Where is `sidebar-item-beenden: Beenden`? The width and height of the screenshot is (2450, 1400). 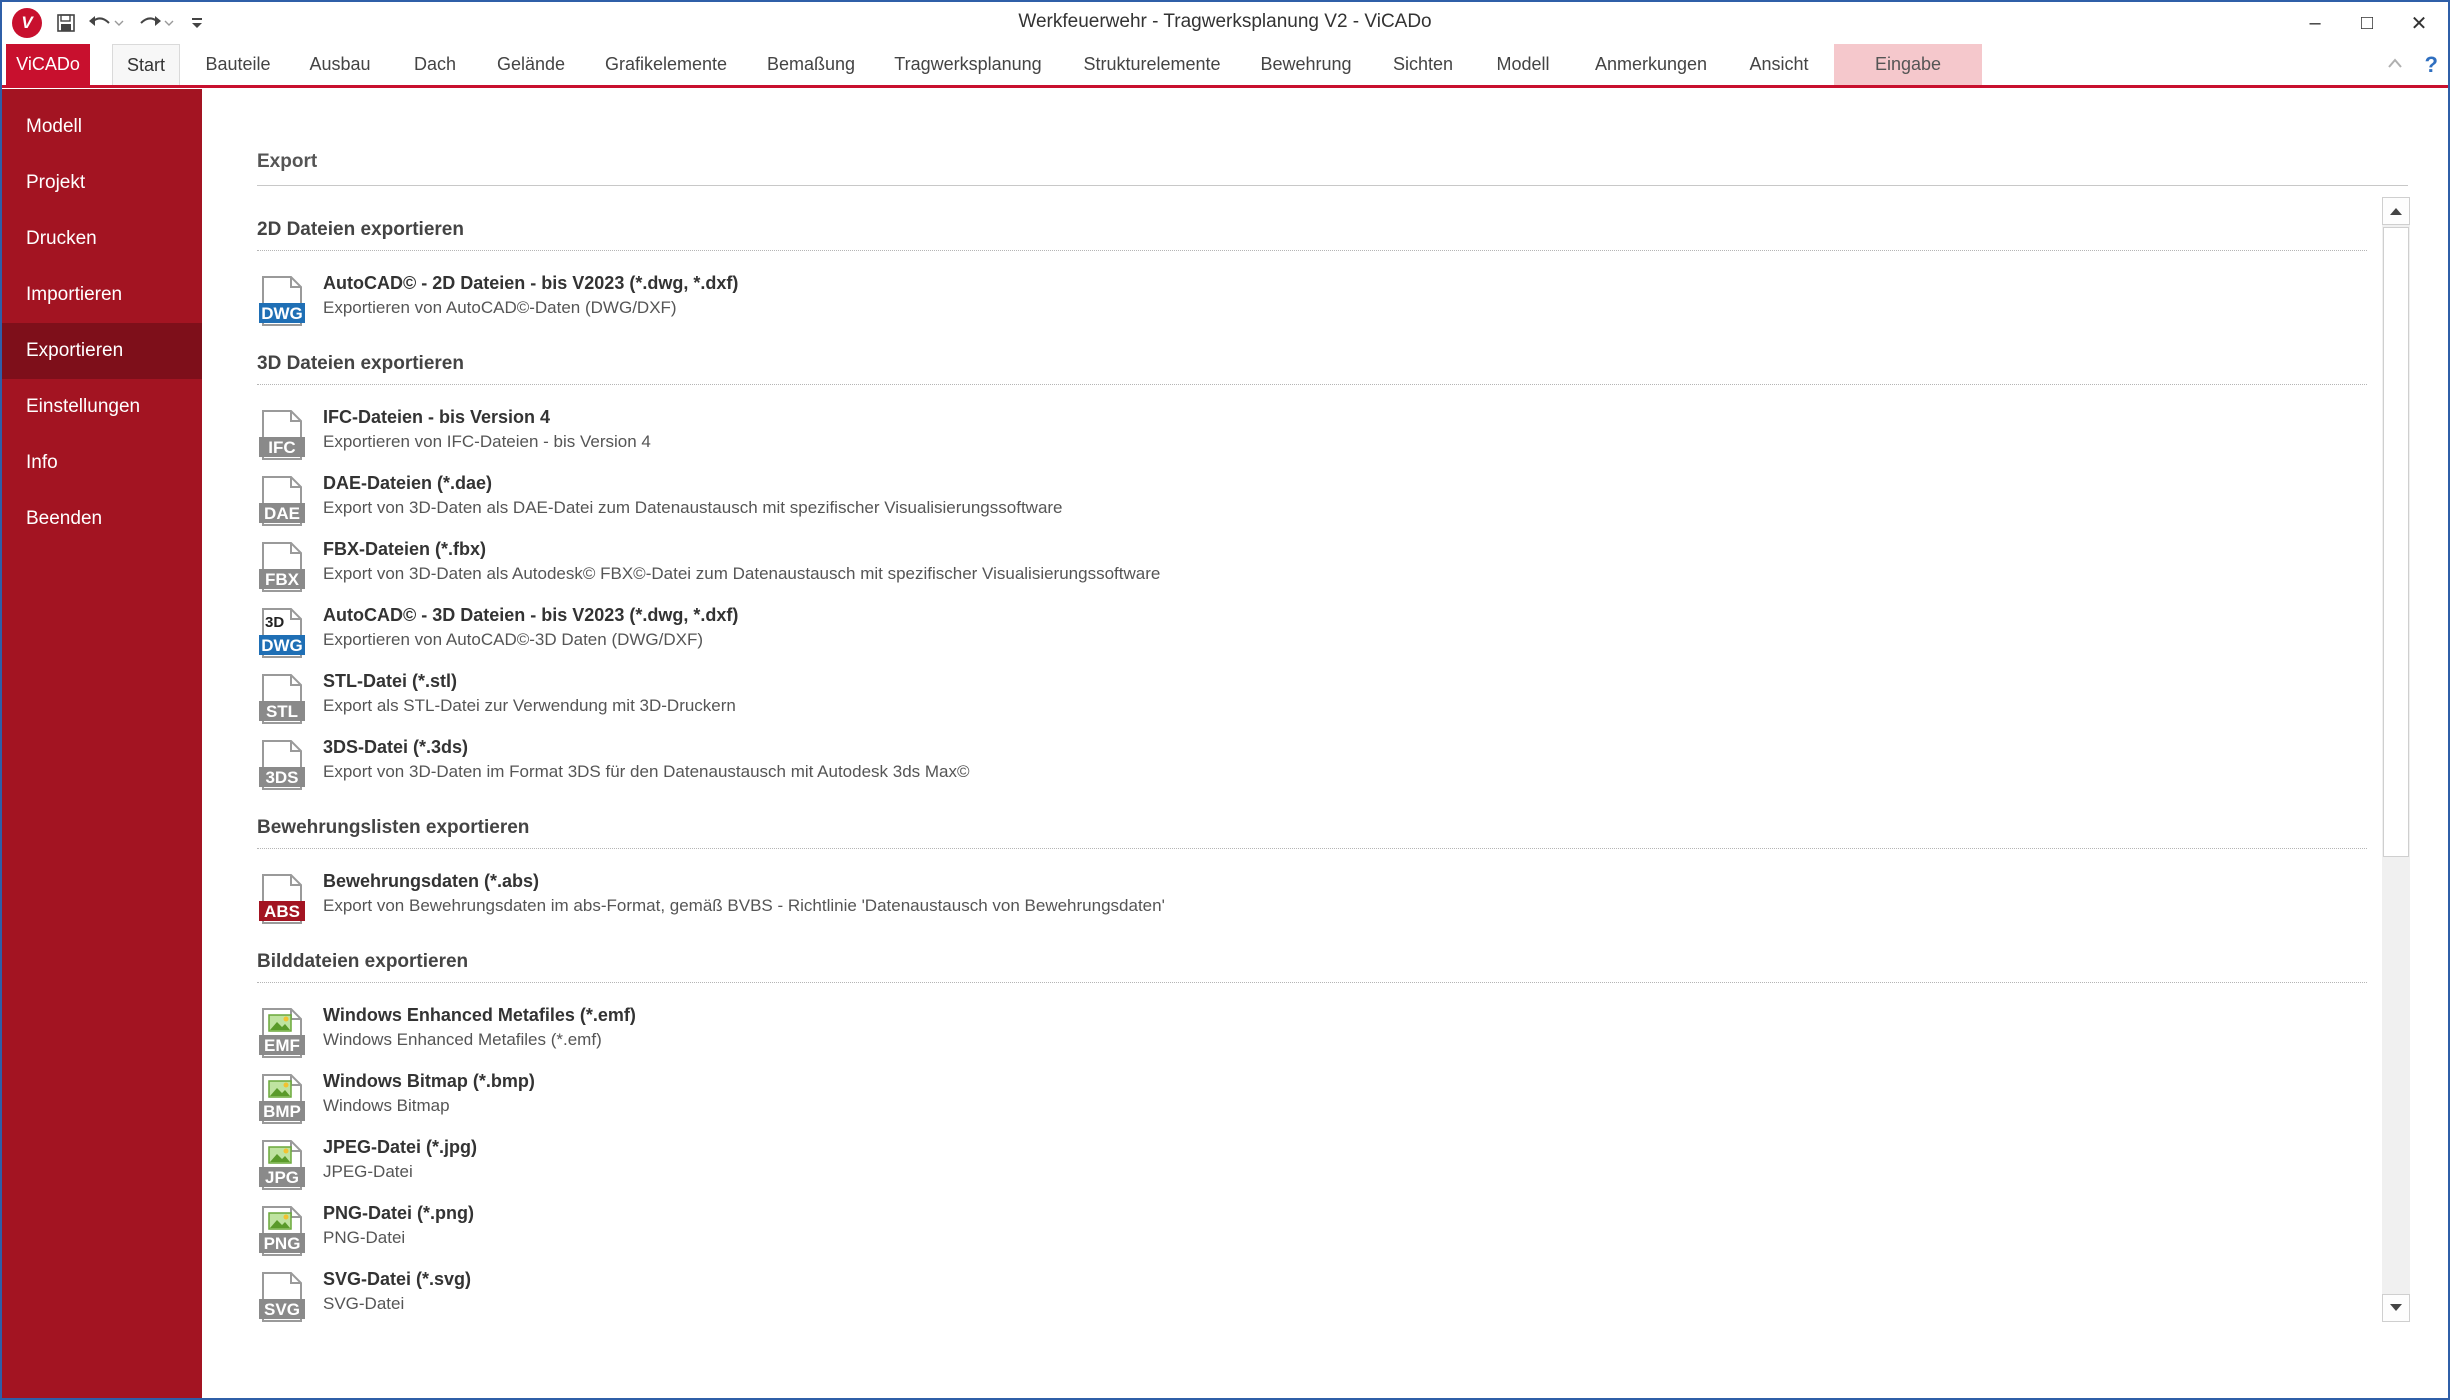
sidebar-item-beenden: Beenden is located at coordinates (102, 519).